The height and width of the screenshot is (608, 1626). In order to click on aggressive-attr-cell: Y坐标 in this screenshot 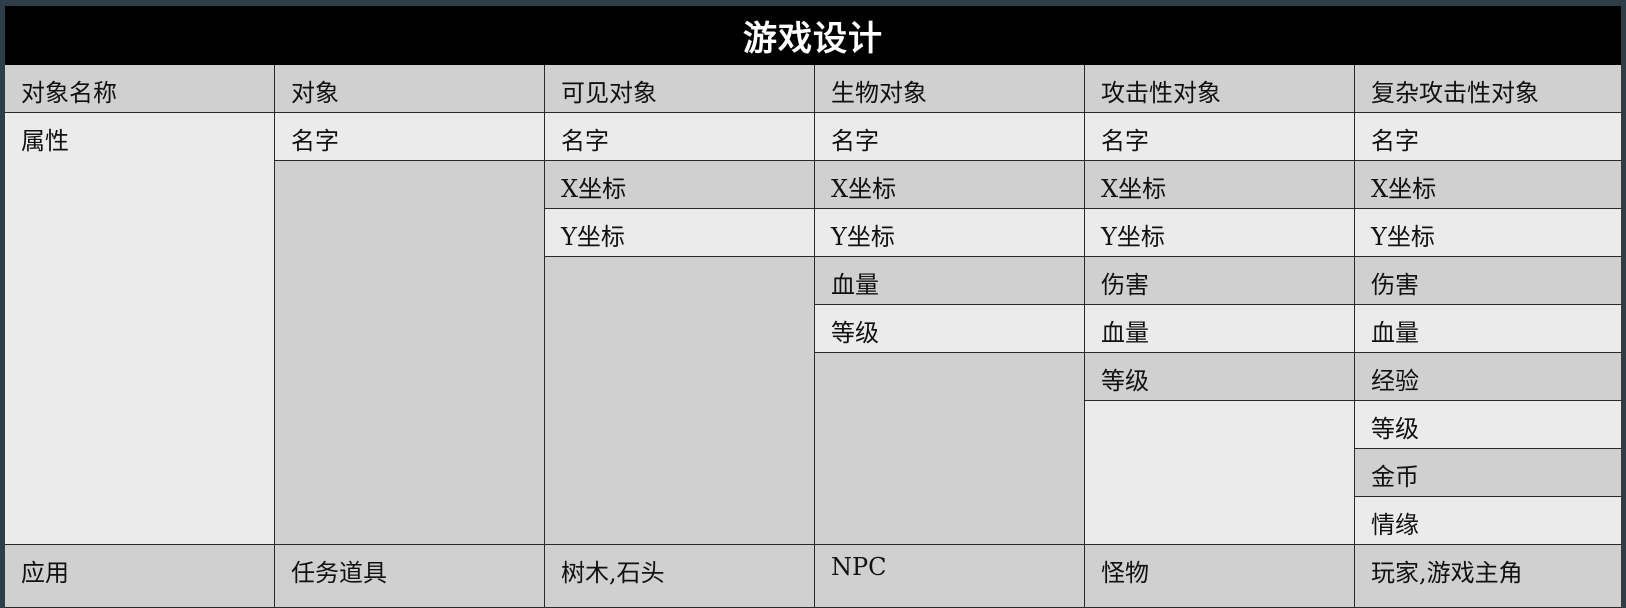, I will do `click(1220, 233)`.